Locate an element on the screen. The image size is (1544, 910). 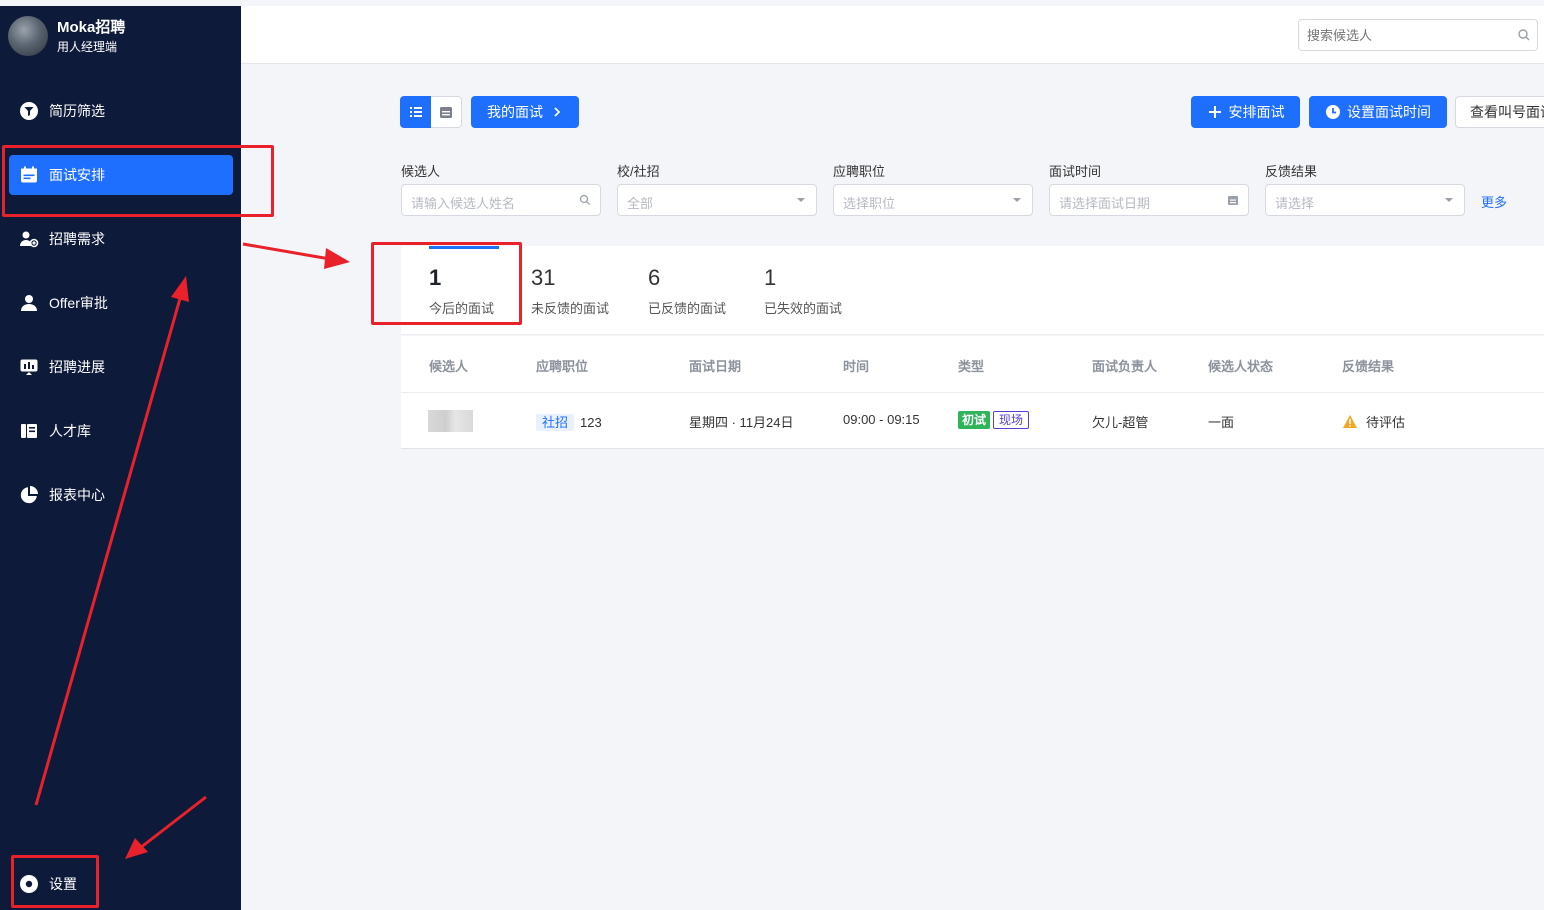
sidebar-item-talent-pool: 人才库 is located at coordinates (121, 431).